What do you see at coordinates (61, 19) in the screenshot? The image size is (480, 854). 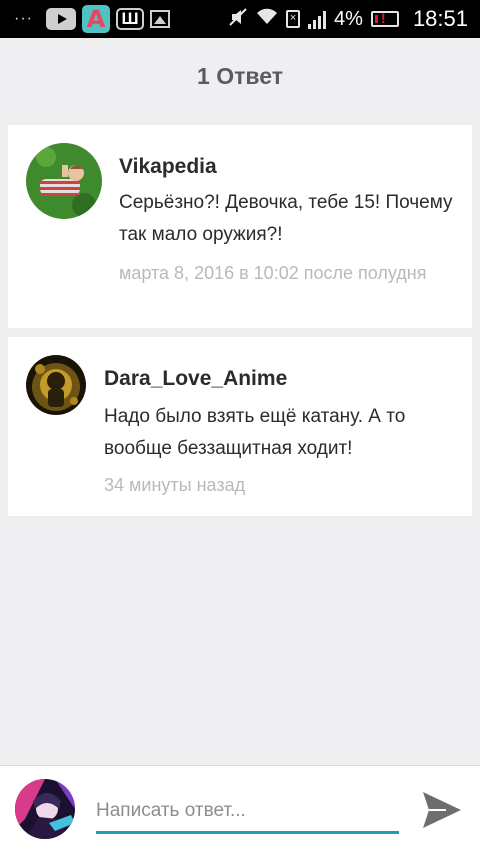 I see `youtube-icon` at bounding box center [61, 19].